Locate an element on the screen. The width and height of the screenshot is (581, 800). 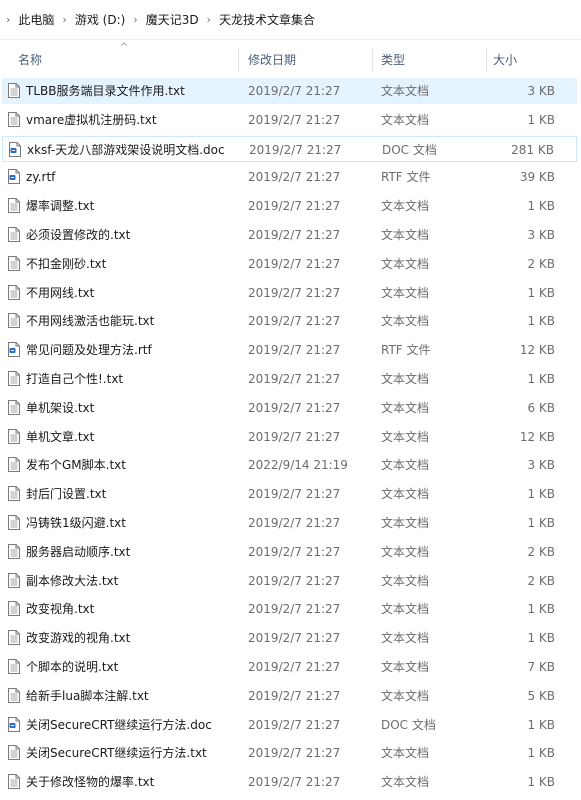
column-size-header: 大小 is located at coordinates (505, 60).